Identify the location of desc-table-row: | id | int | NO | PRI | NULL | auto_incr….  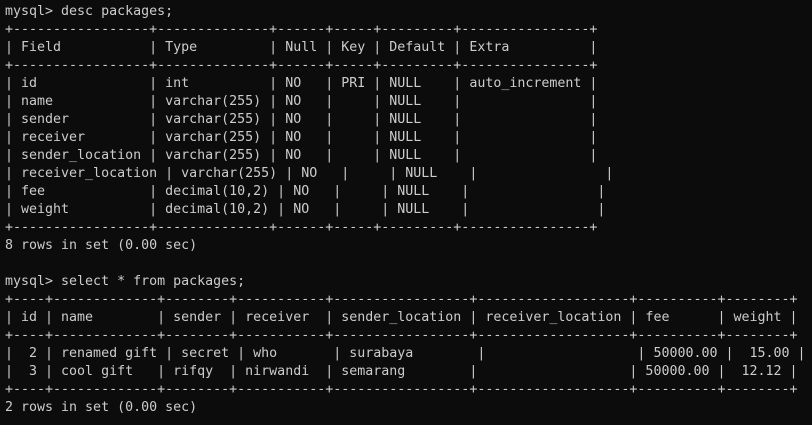
(301, 83).